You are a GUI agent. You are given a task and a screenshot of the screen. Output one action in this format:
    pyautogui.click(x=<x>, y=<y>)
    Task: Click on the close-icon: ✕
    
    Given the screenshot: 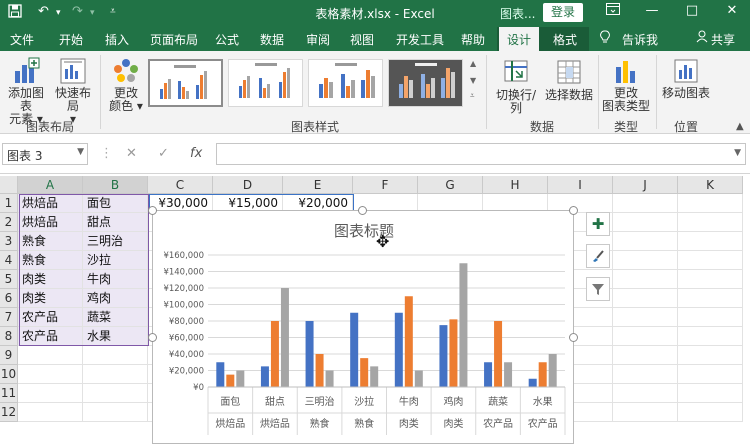 What is the action you would take?
    pyautogui.click(x=732, y=10)
    